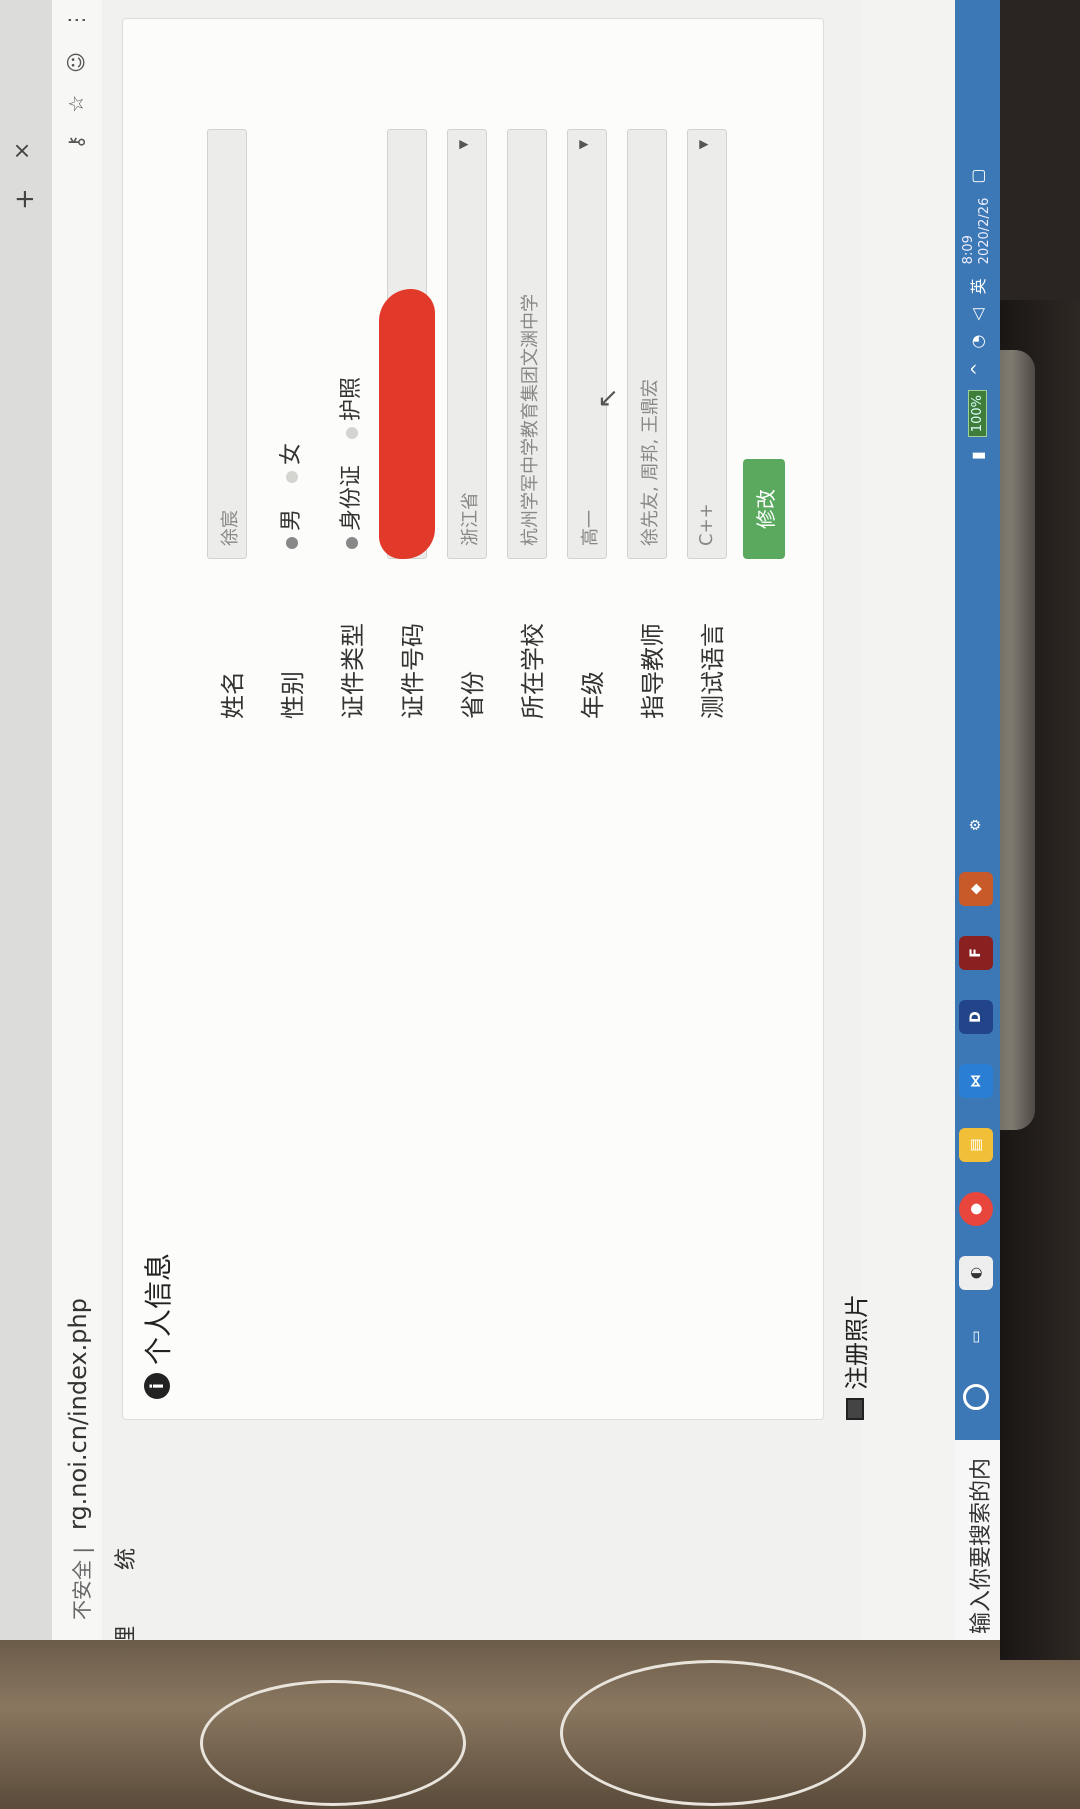  What do you see at coordinates (22, 151) in the screenshot?
I see `close-tab-button: ×` at bounding box center [22, 151].